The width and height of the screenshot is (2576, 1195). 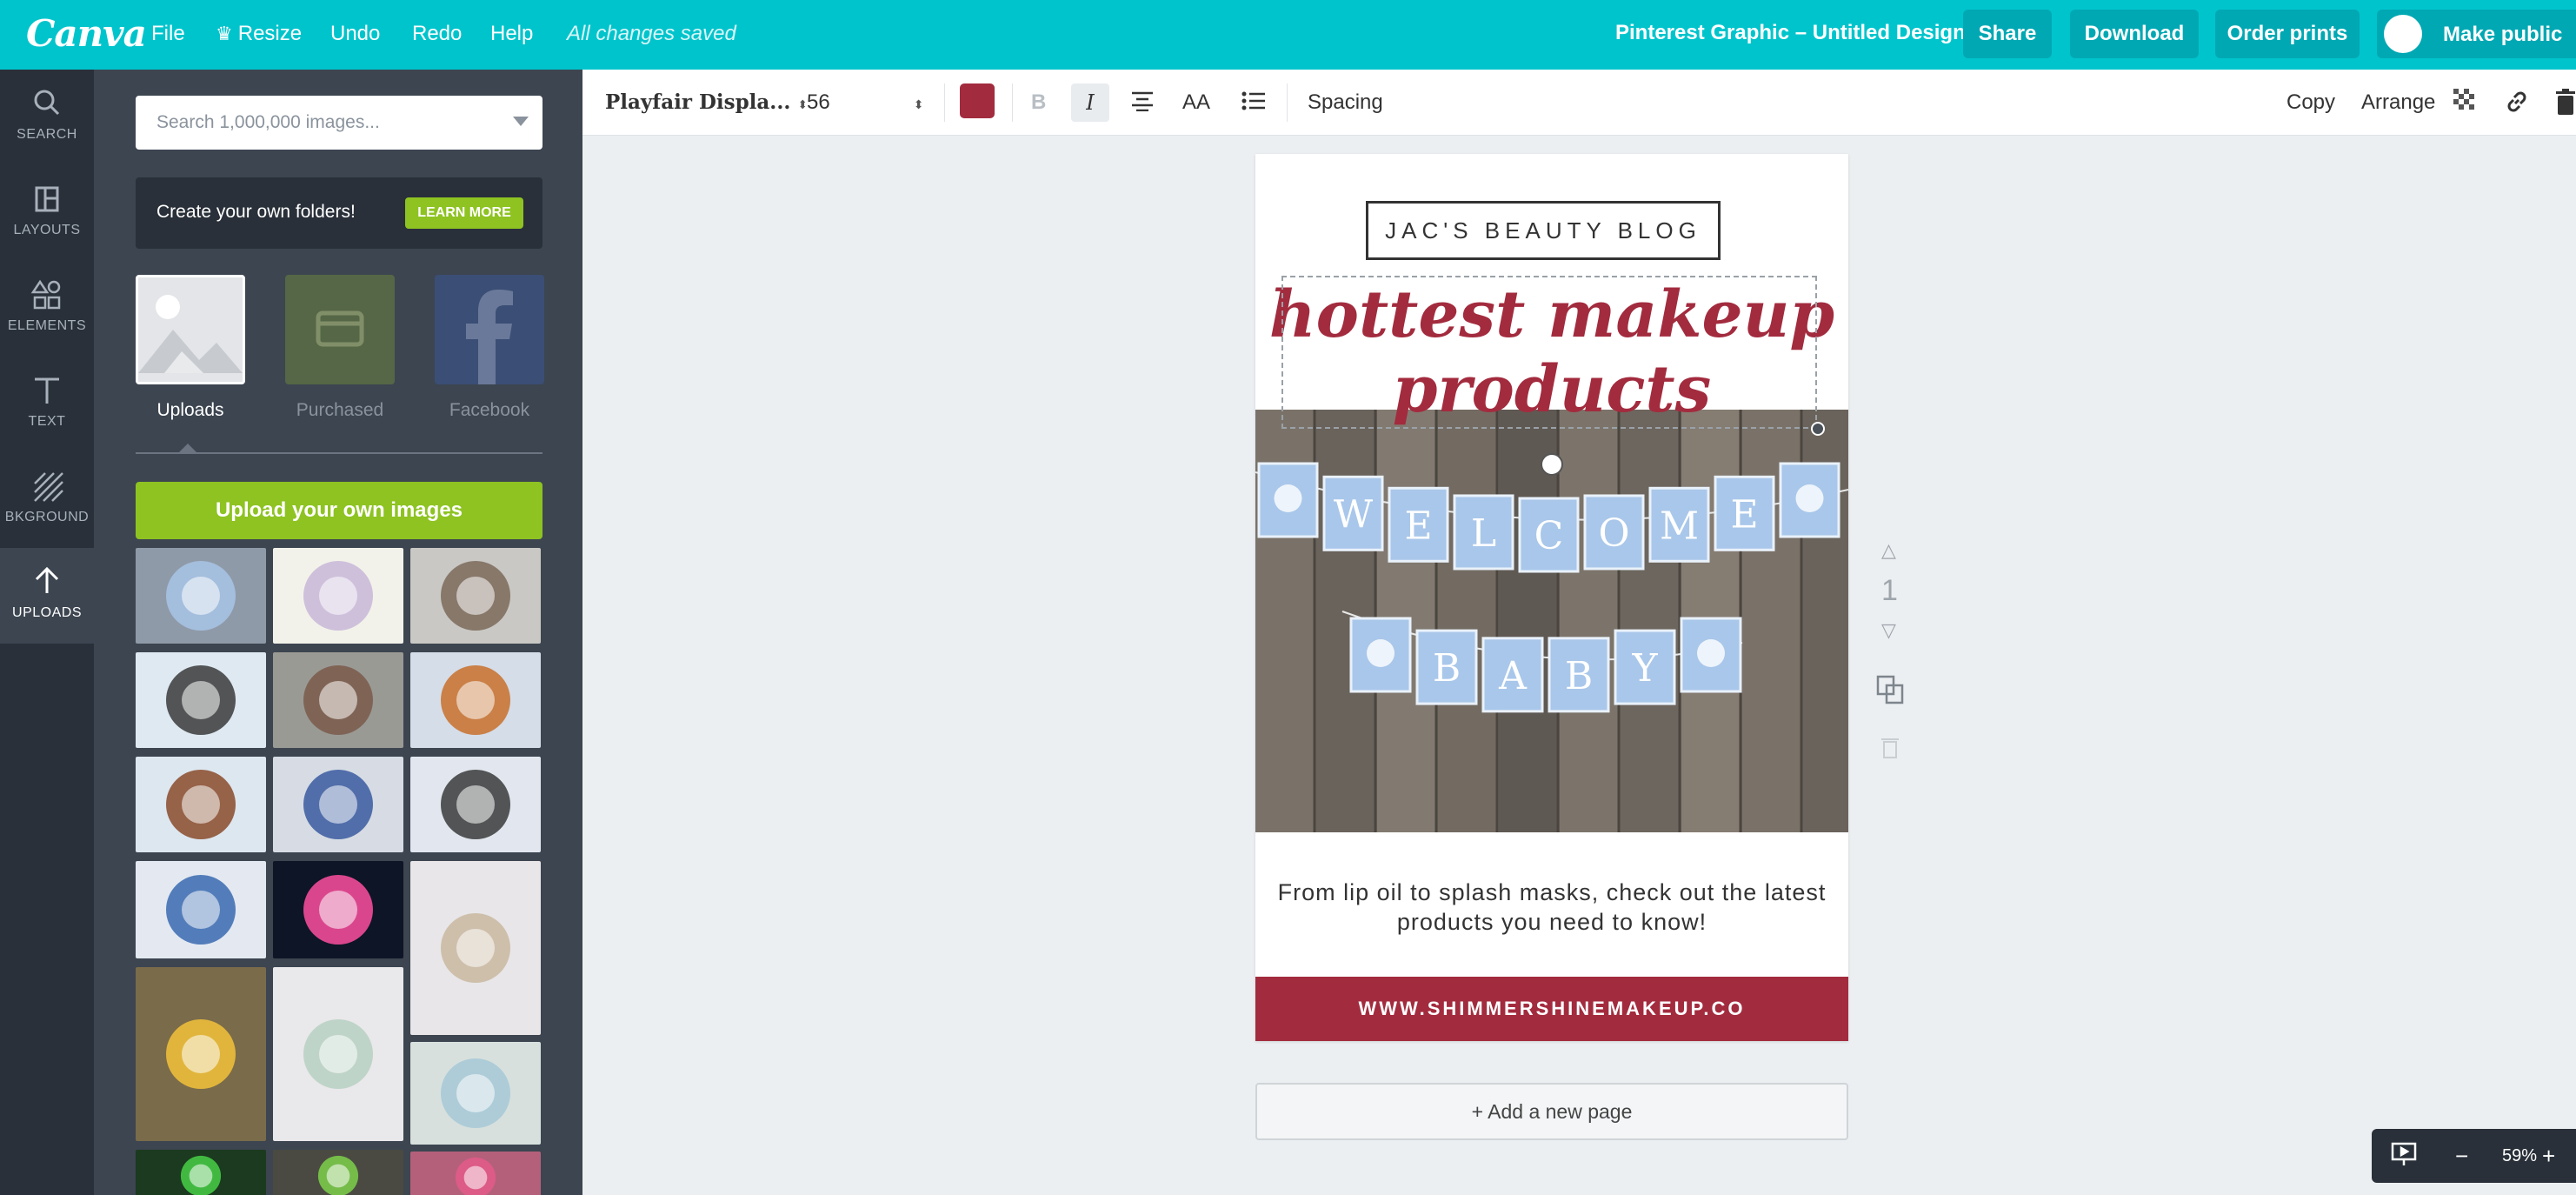 What do you see at coordinates (47, 117) in the screenshot?
I see `rail-item-search: SEARCH` at bounding box center [47, 117].